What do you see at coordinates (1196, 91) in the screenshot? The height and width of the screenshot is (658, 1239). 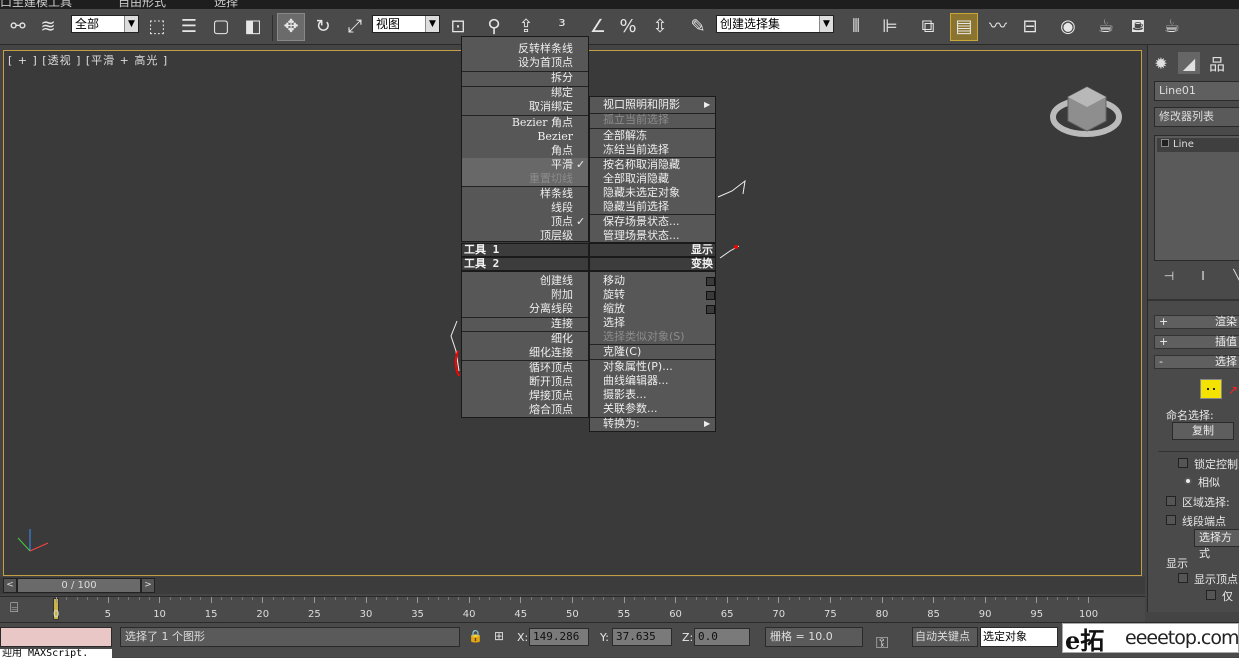 I see `object-name-field: Line01` at bounding box center [1196, 91].